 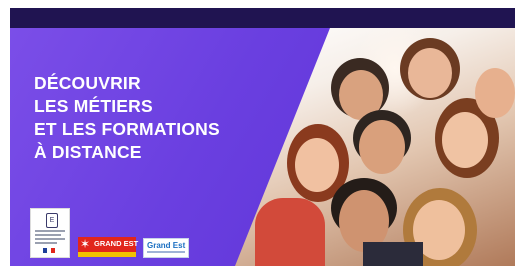 I want to click on star-icon: ✶, so click(x=85, y=244).